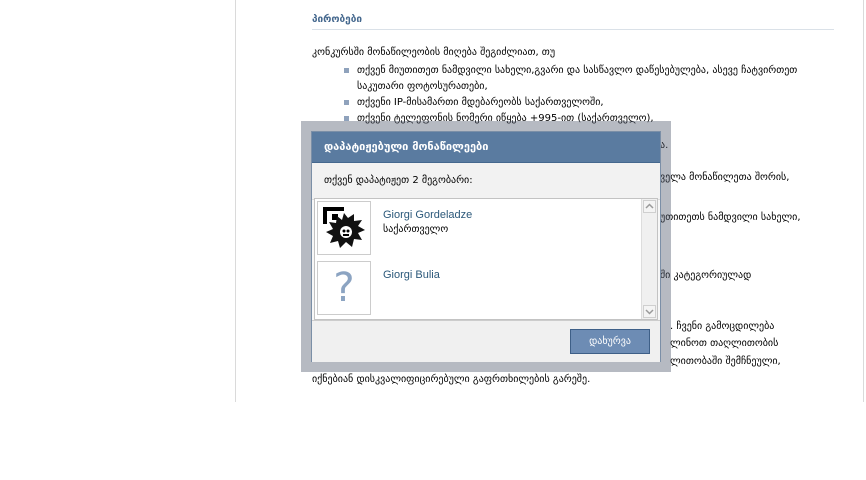 Image resolution: width=866 pixels, height=480 pixels. Describe the element at coordinates (486, 181) in the screenshot. I see `dialog-subtitle: თქვენ დაპატიჟეთ 2 მეგობარი:` at that location.